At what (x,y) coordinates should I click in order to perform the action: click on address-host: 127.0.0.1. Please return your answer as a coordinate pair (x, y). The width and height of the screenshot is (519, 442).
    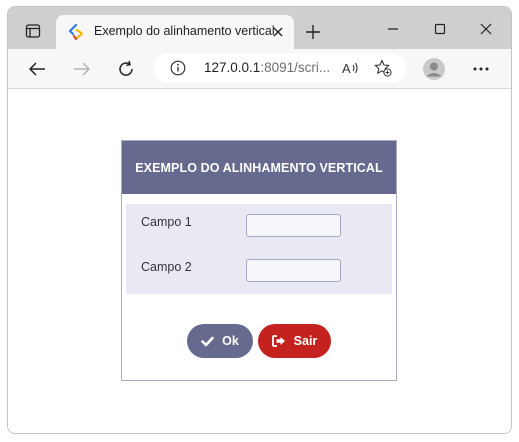
    Looking at the image, I should click on (232, 67).